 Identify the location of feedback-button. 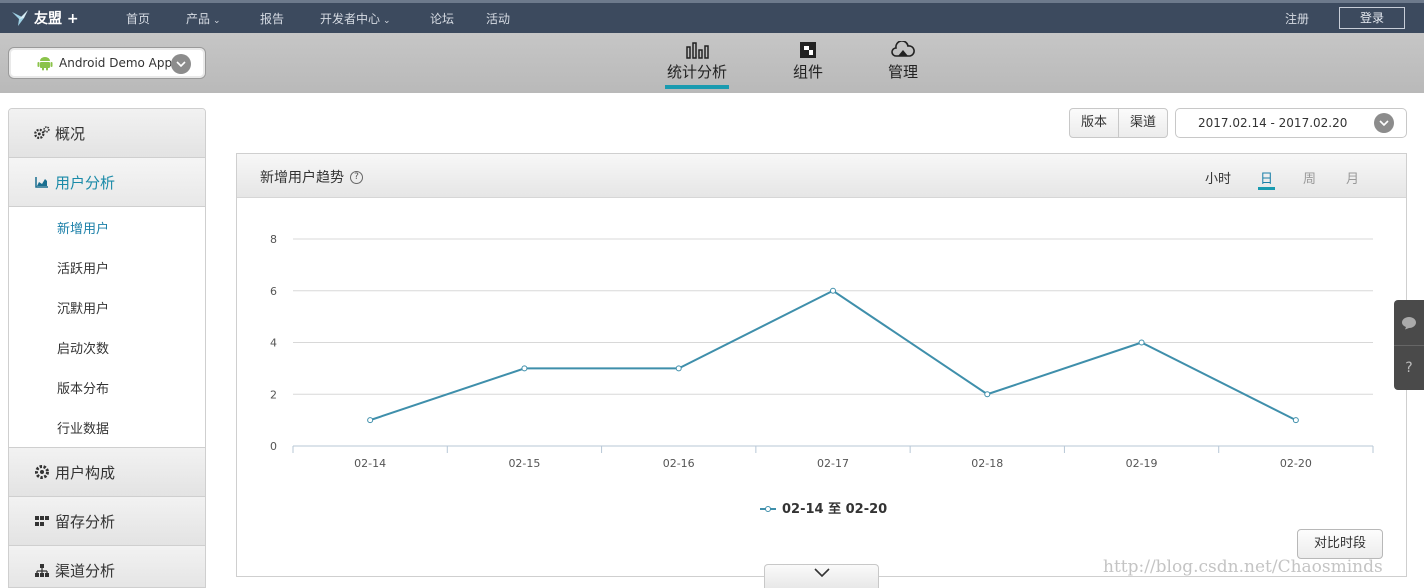
(1409, 322).